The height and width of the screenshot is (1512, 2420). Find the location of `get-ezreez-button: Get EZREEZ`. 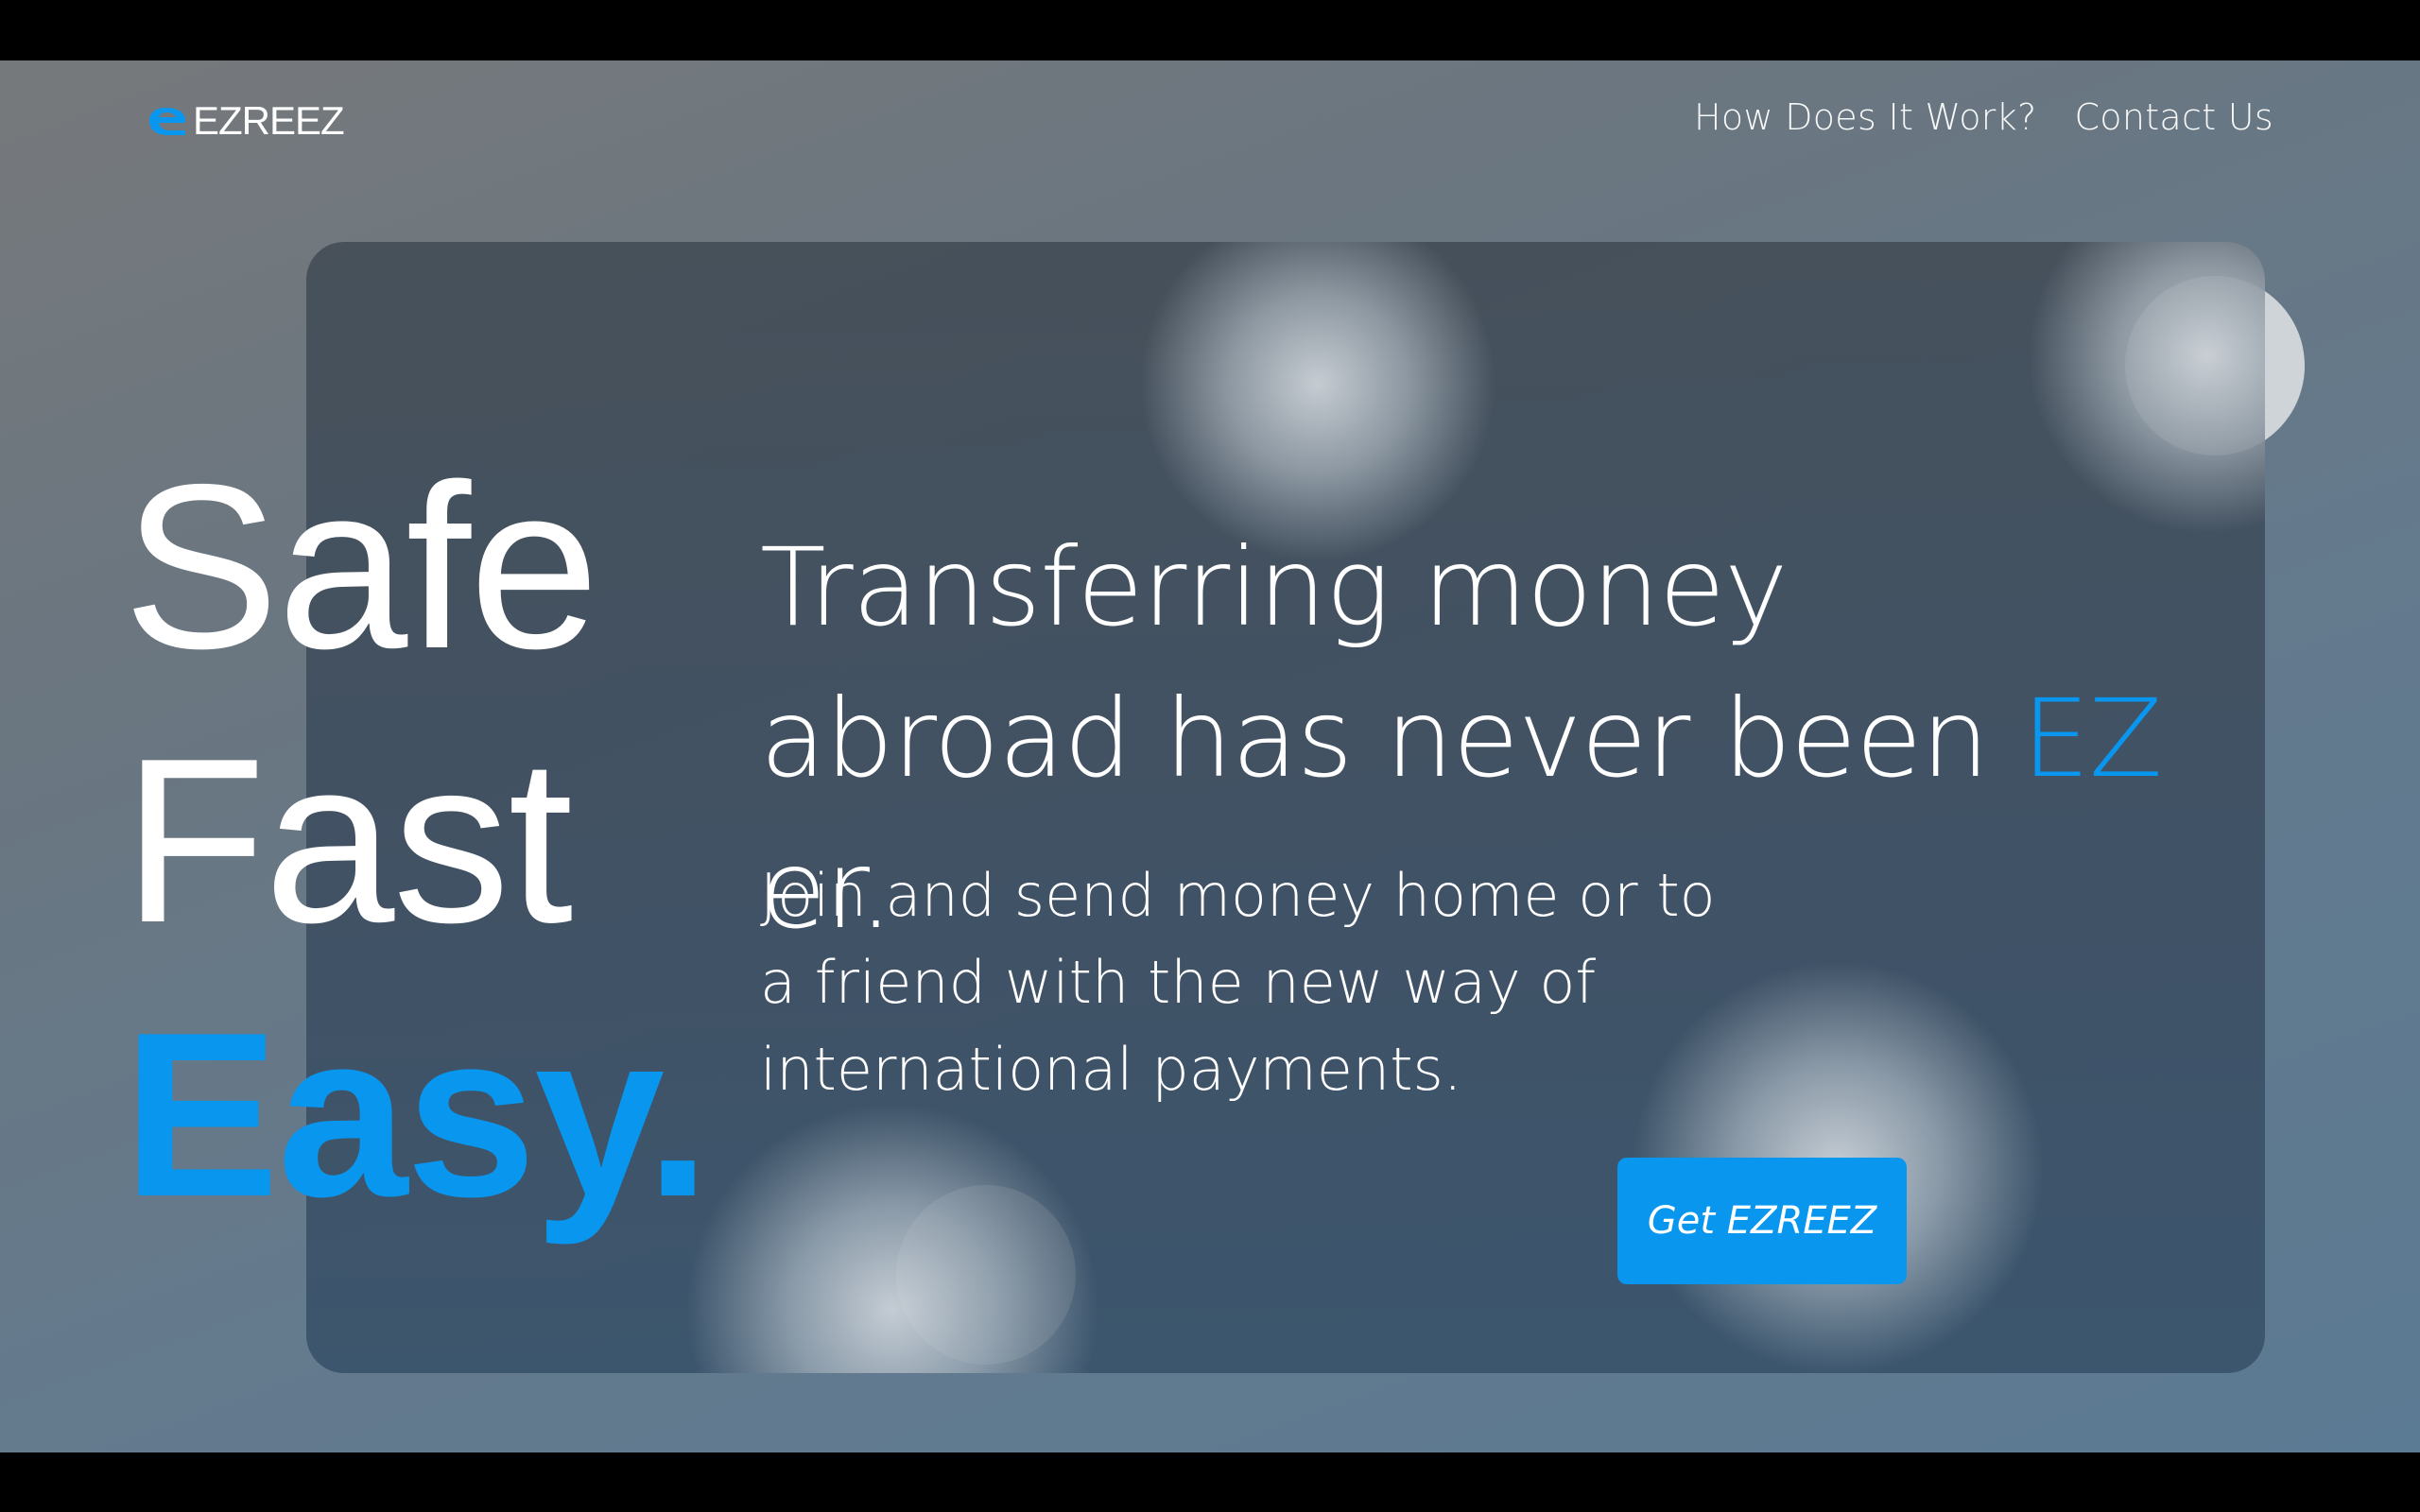

get-ezreez-button: Get EZREEZ is located at coordinates (1762, 1221).